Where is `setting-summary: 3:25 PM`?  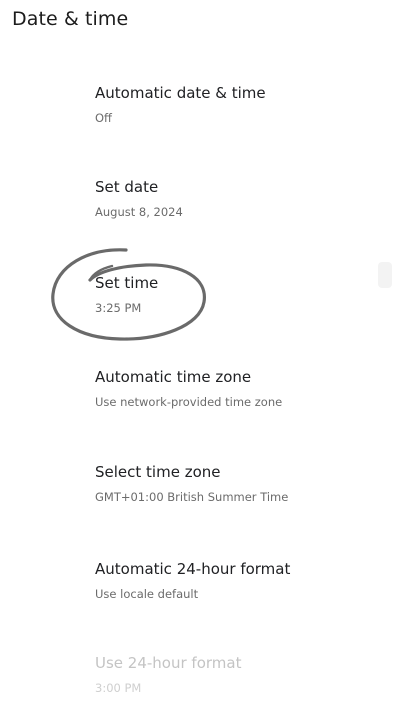 setting-summary: 3:25 PM is located at coordinates (118, 308).